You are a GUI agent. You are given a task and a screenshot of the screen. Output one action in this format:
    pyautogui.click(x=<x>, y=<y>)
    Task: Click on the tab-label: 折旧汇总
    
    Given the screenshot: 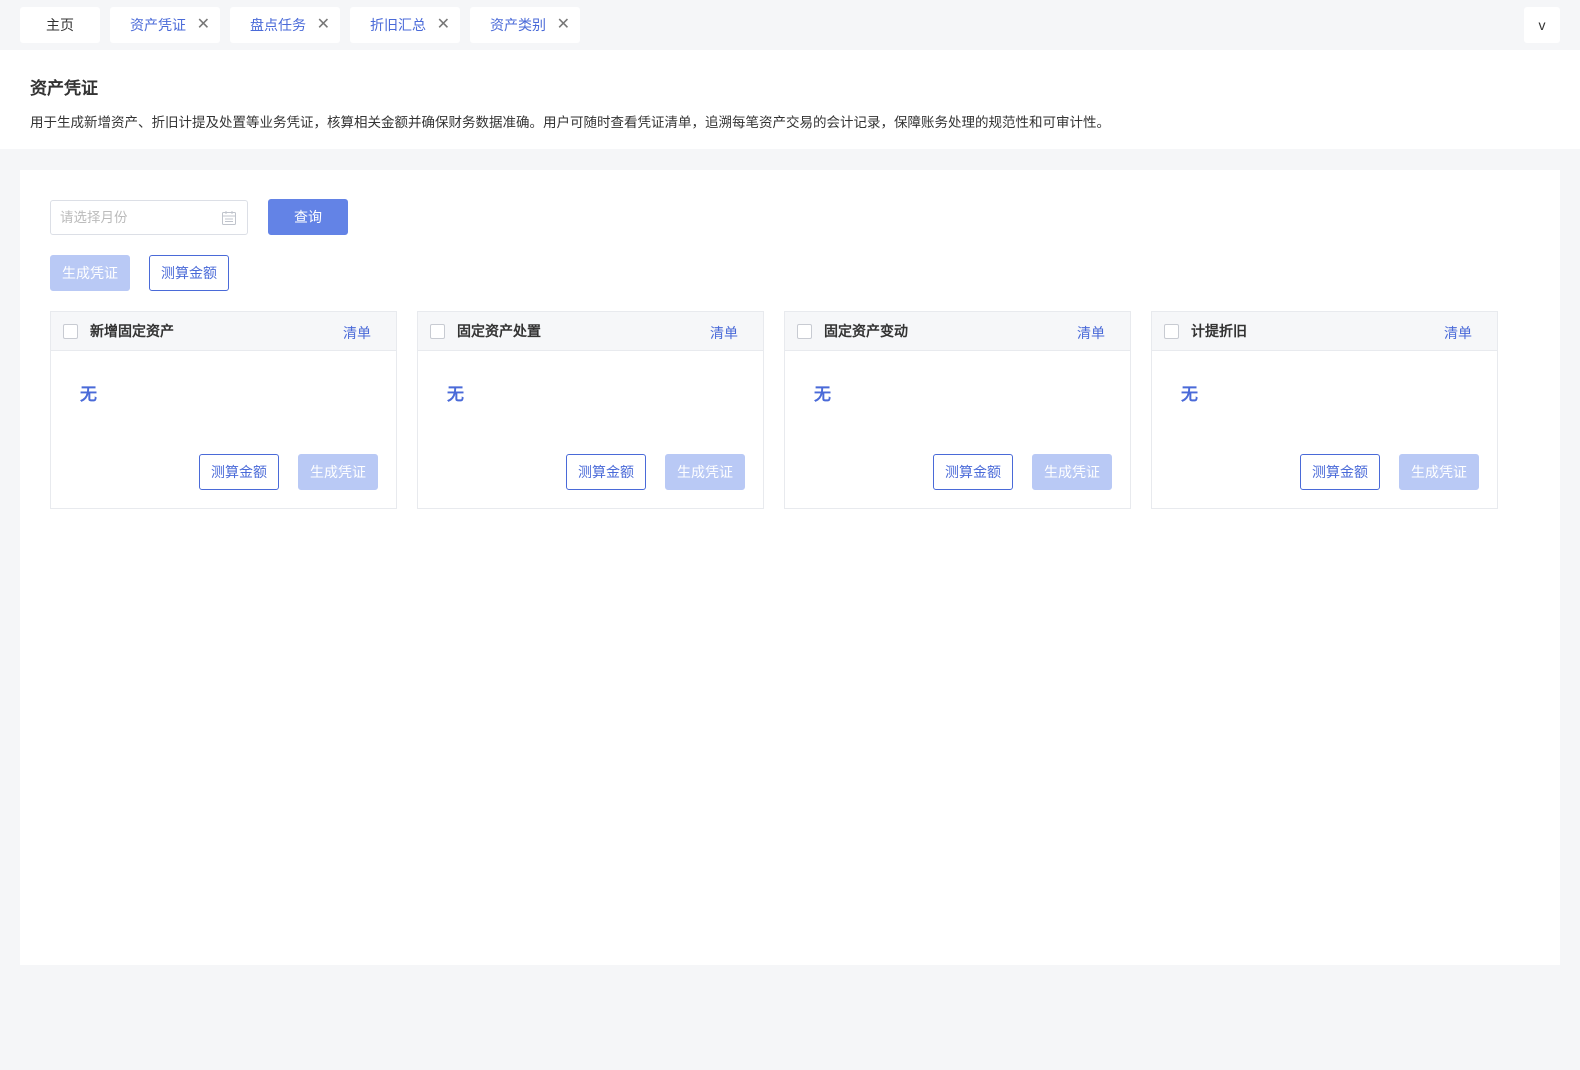 What is the action you would take?
    pyautogui.click(x=398, y=25)
    